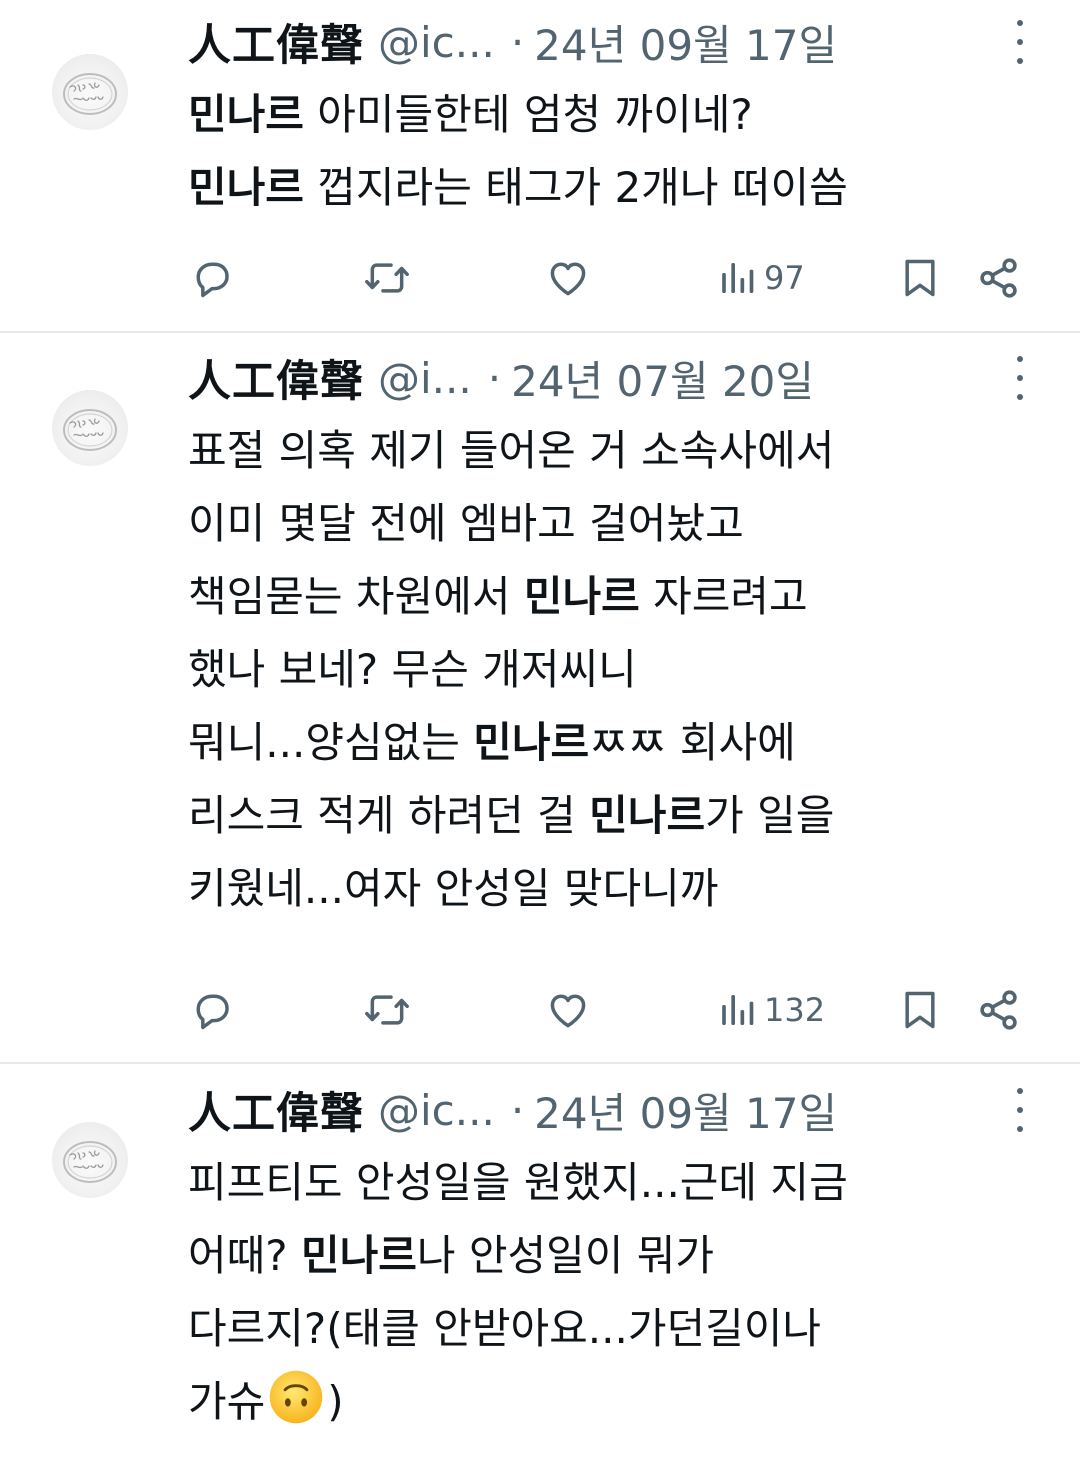 The height and width of the screenshot is (1468, 1080). I want to click on text-segment: 아미들한테 엄청 까이네?, so click(528, 114).